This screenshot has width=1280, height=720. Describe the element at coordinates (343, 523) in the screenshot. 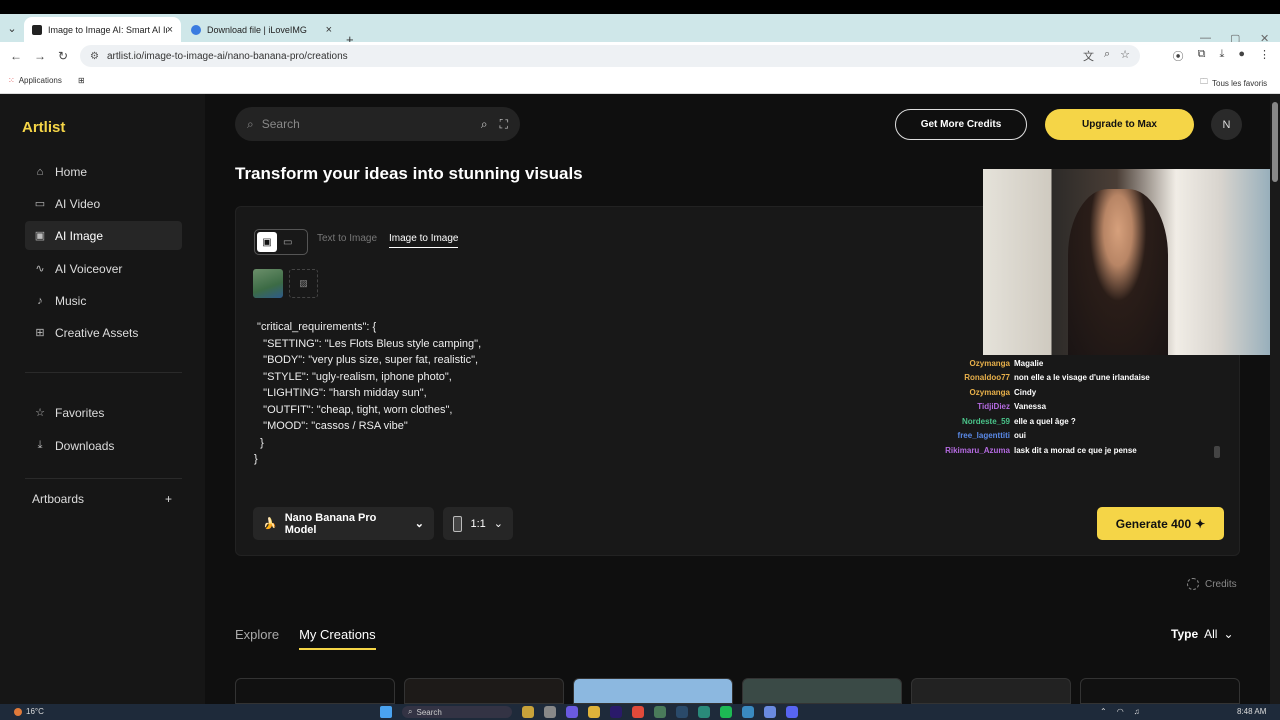

I see `model-selector: 🍌 Nano Banana Pro Model ⌄` at that location.